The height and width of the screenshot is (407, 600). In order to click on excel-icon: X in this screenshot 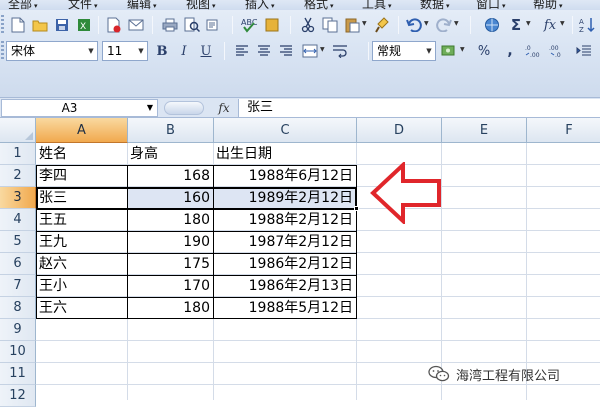, I will do `click(84, 25)`.